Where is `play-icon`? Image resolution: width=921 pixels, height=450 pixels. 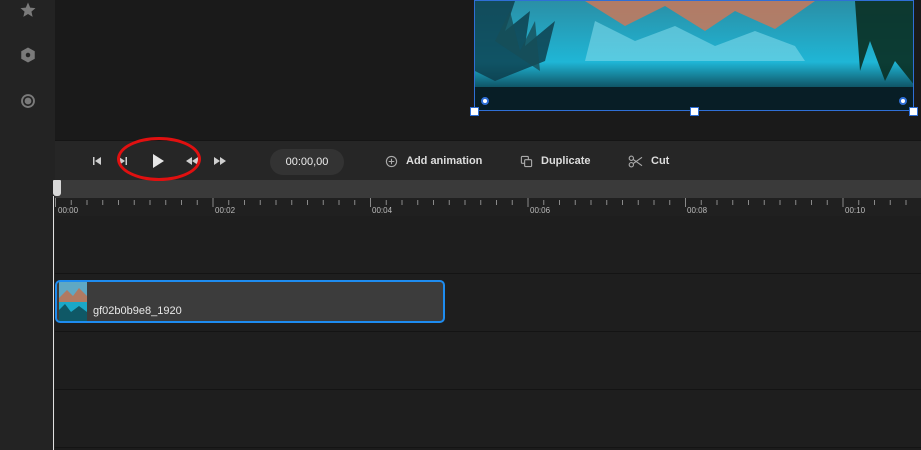
play-icon is located at coordinates (158, 161).